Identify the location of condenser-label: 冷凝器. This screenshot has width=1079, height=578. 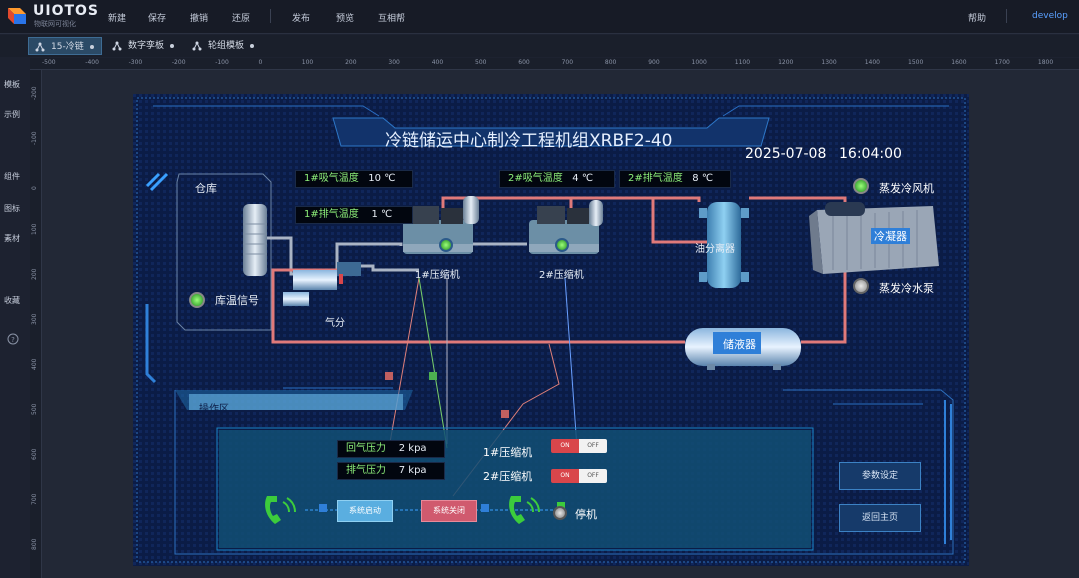
(890, 236).